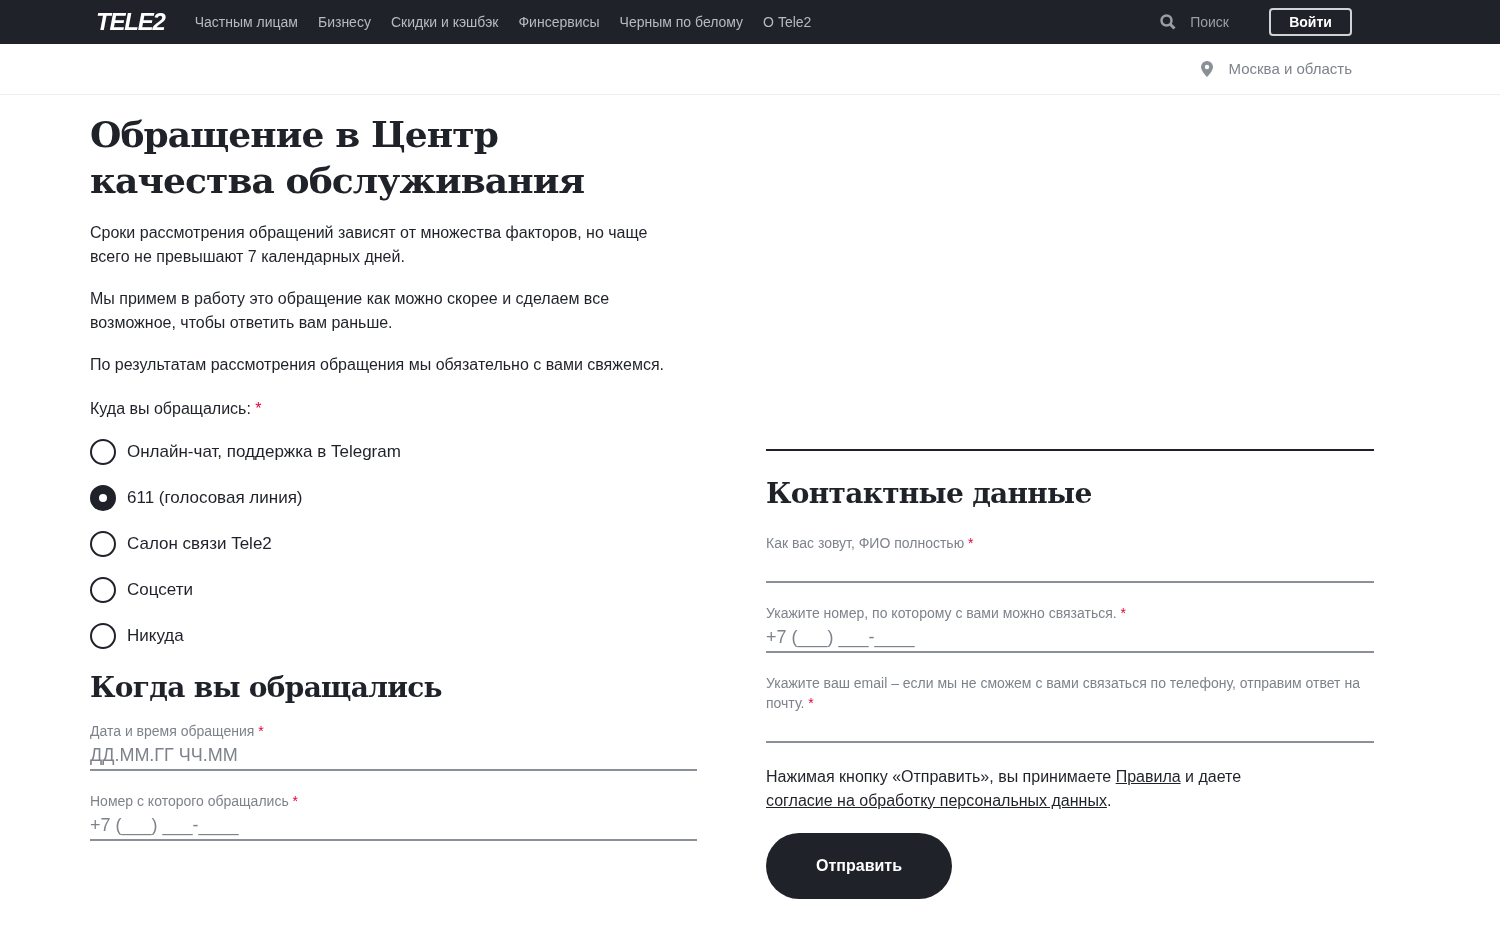  I want to click on radio-label: Никуда, so click(155, 636).